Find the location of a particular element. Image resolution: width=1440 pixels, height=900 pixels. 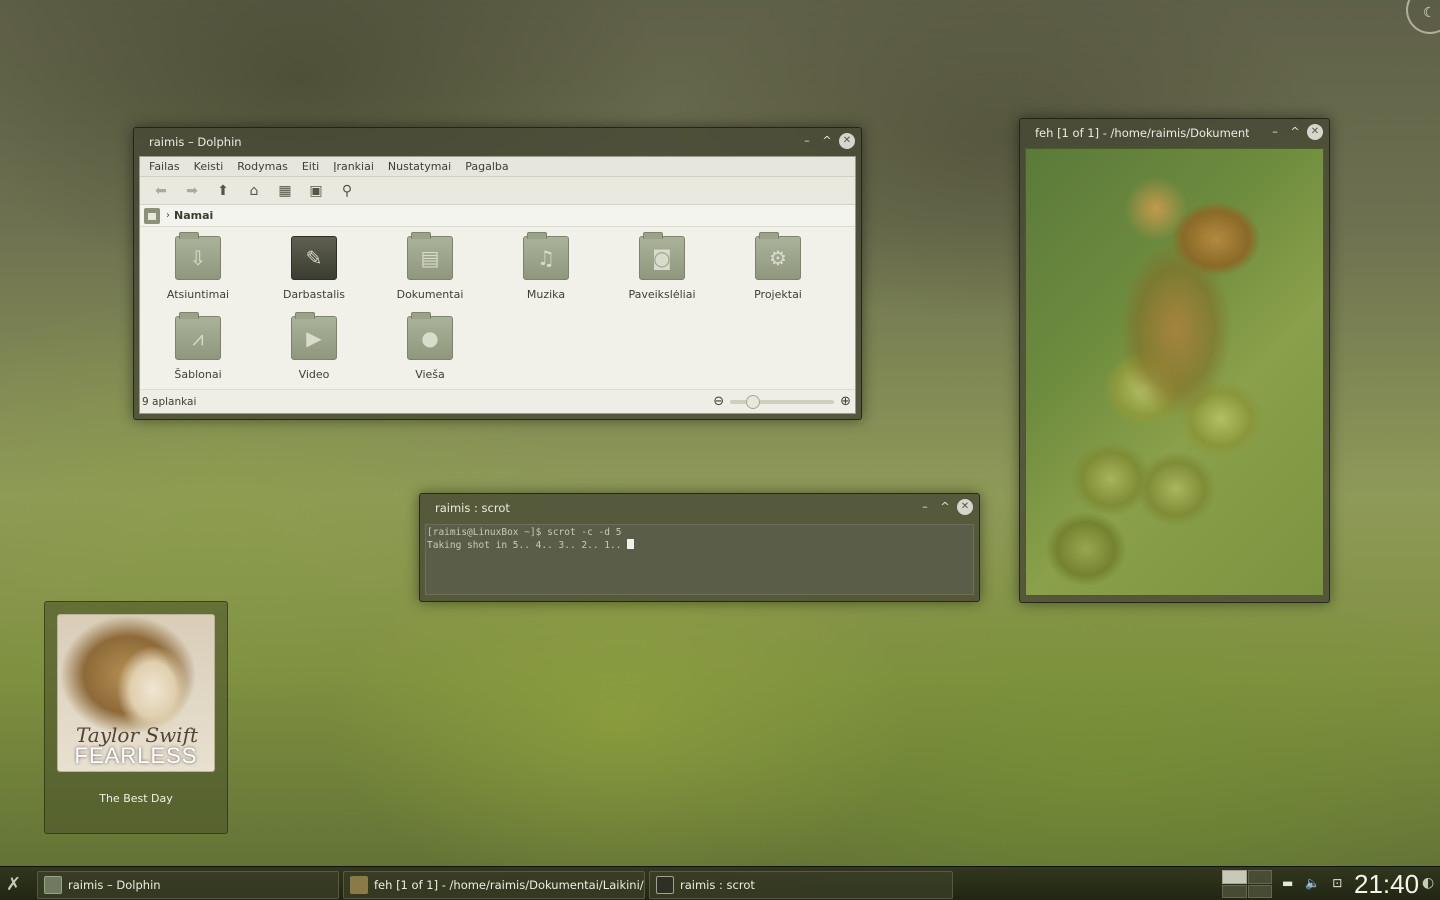

task-terminal: raimis : scrot is located at coordinates (801, 885).